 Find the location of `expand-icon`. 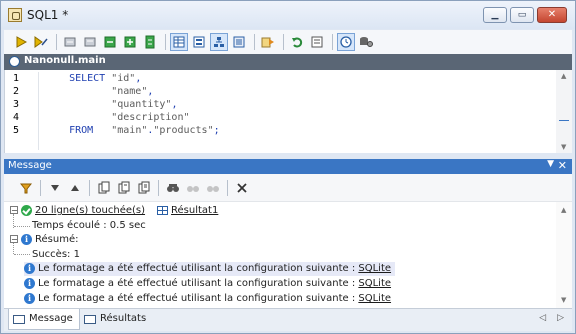

expand-icon is located at coordinates (110, 42).